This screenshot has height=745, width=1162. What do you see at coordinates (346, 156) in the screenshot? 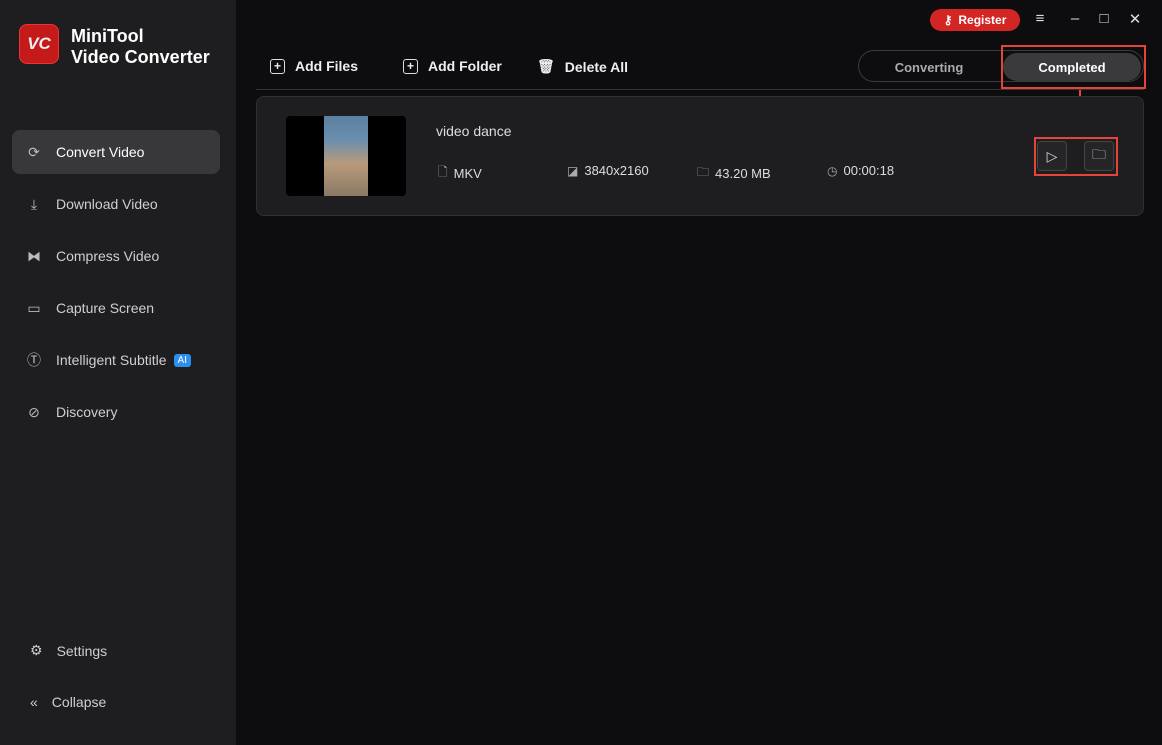
I see `video-thumbnail` at bounding box center [346, 156].